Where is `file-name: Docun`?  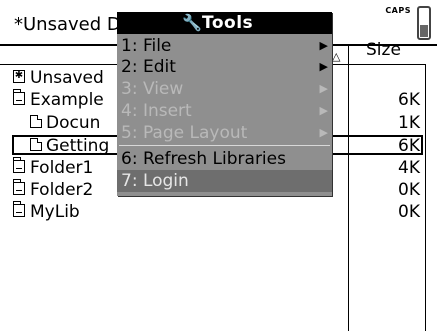
file-name: Docun is located at coordinates (73, 123).